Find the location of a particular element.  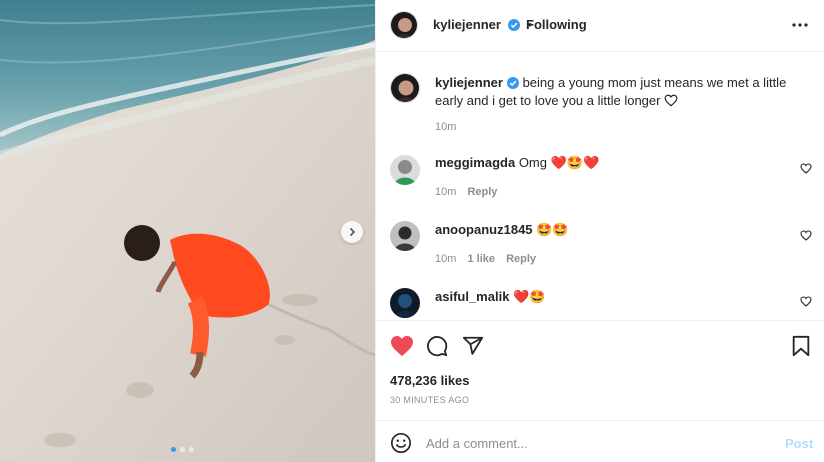

author-avatar is located at coordinates (404, 25).